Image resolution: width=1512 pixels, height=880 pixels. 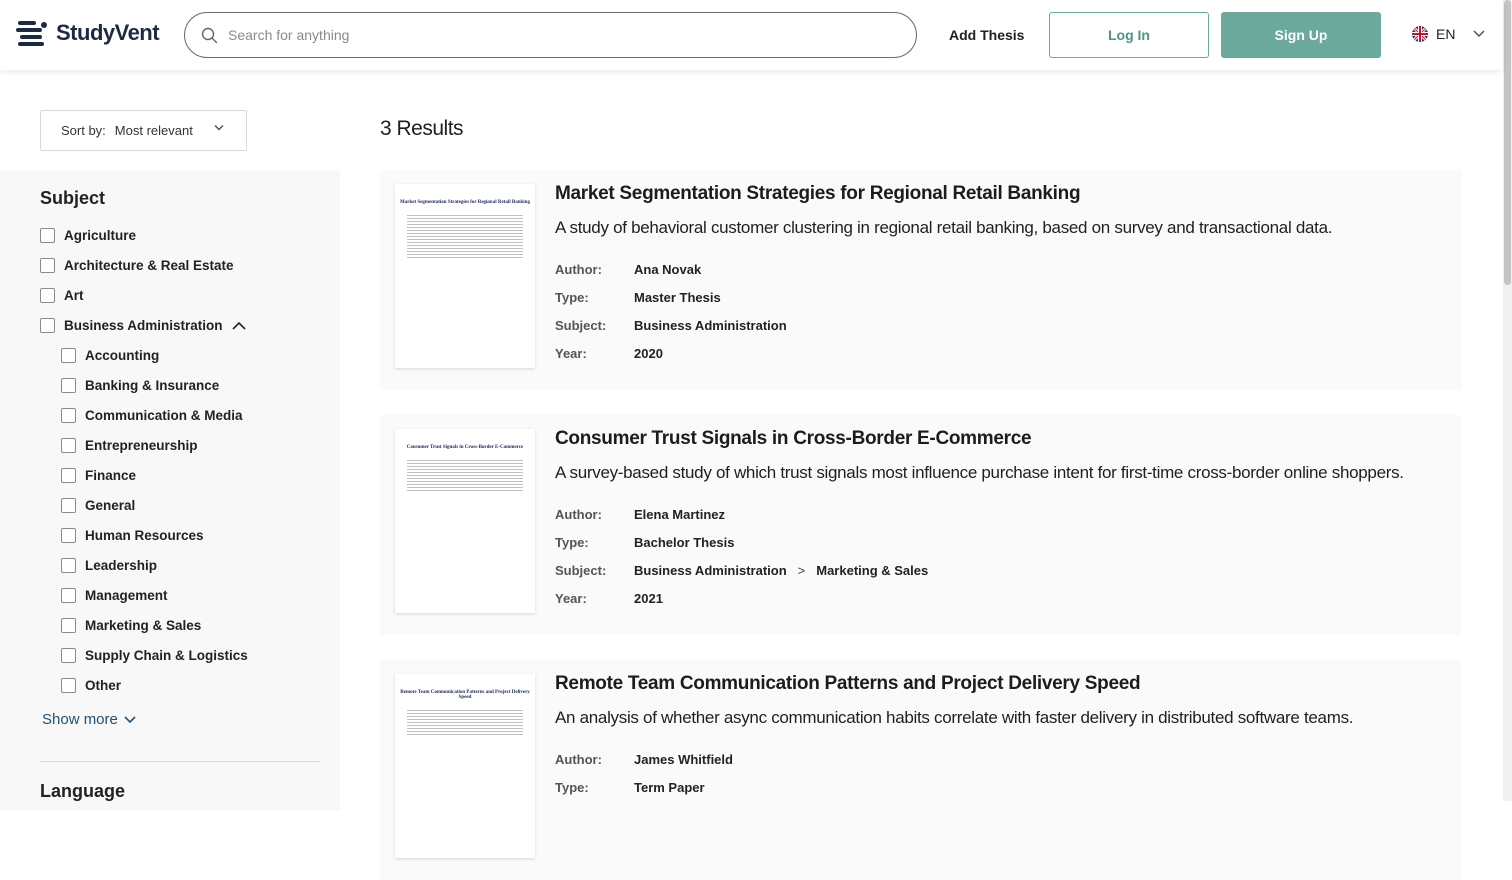 What do you see at coordinates (91, 685) in the screenshot?
I see `subcategory-option: Other` at bounding box center [91, 685].